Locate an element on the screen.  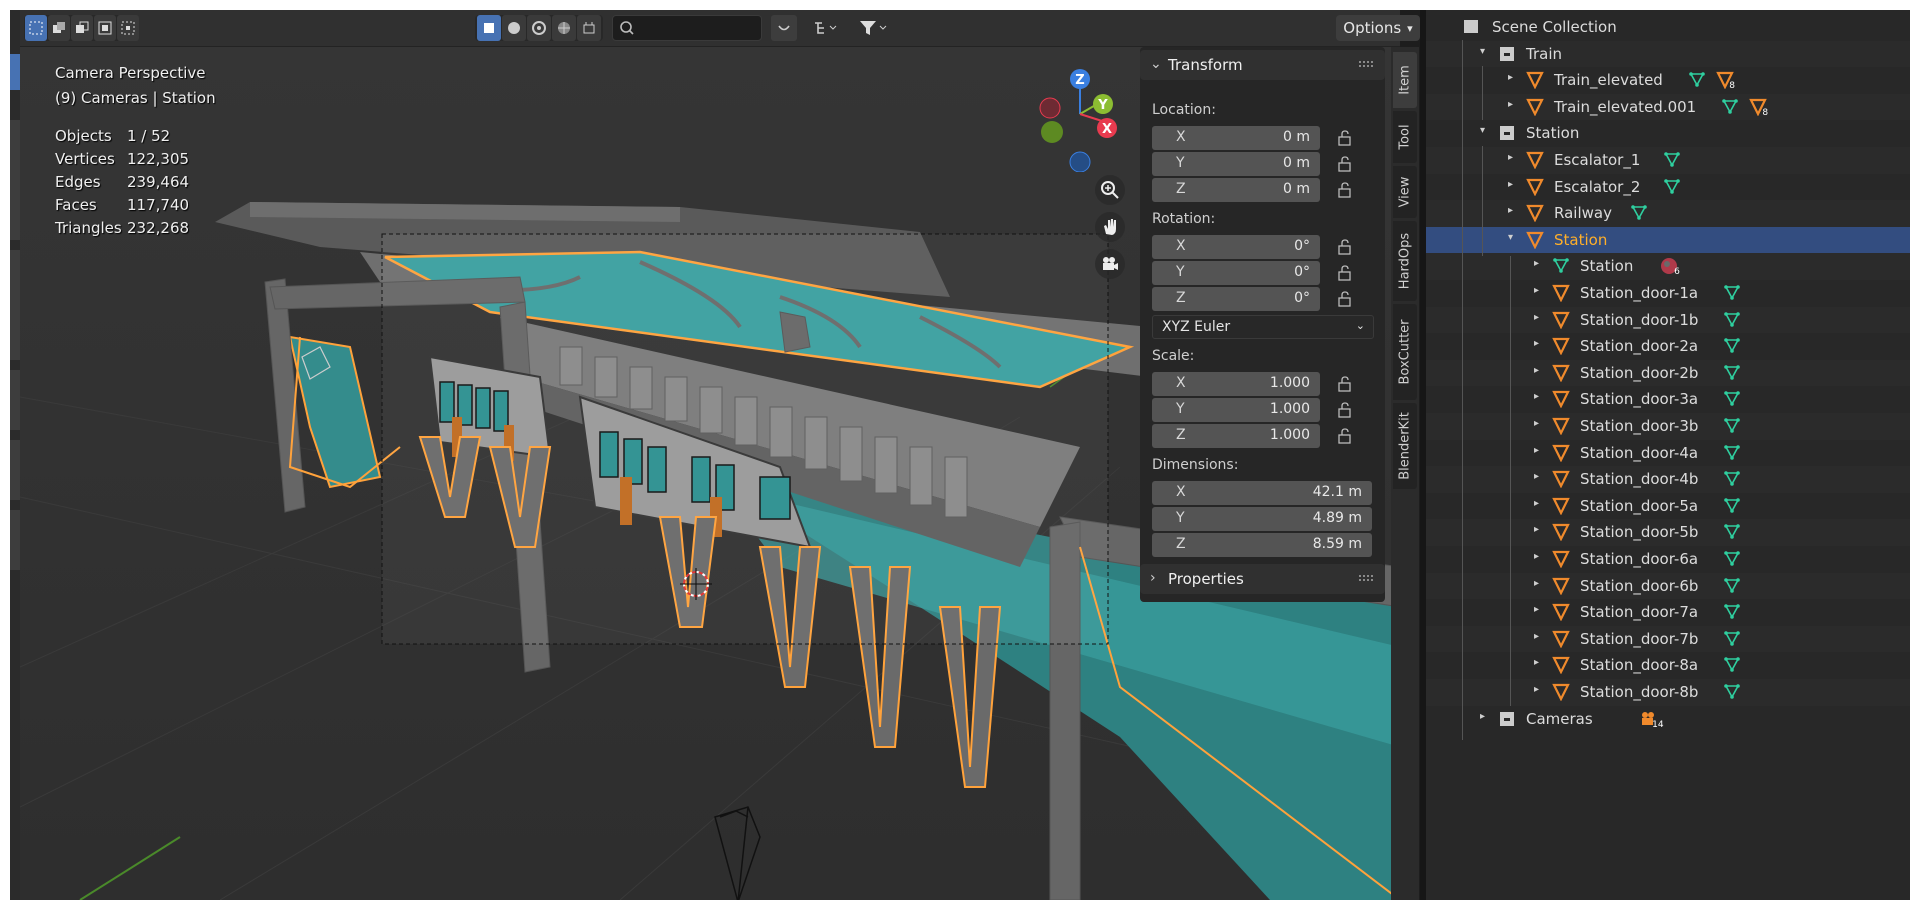
outliner-object-row: ▸ Railway is located at coordinates (1668, 213).